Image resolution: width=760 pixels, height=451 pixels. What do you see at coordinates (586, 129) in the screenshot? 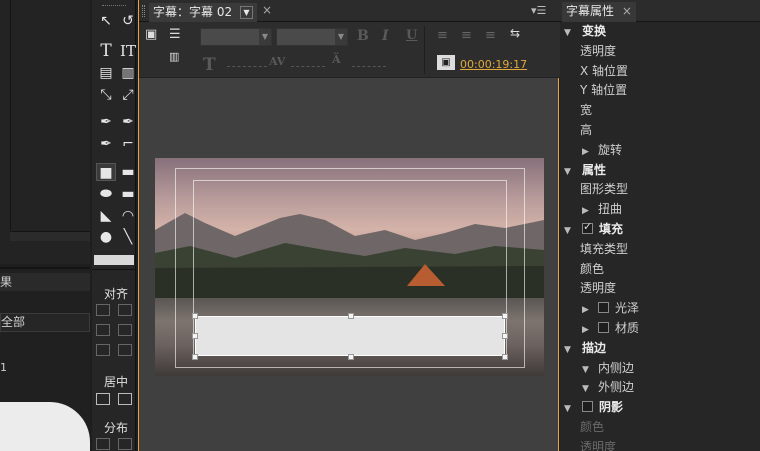
I see `property-item: 高` at bounding box center [586, 129].